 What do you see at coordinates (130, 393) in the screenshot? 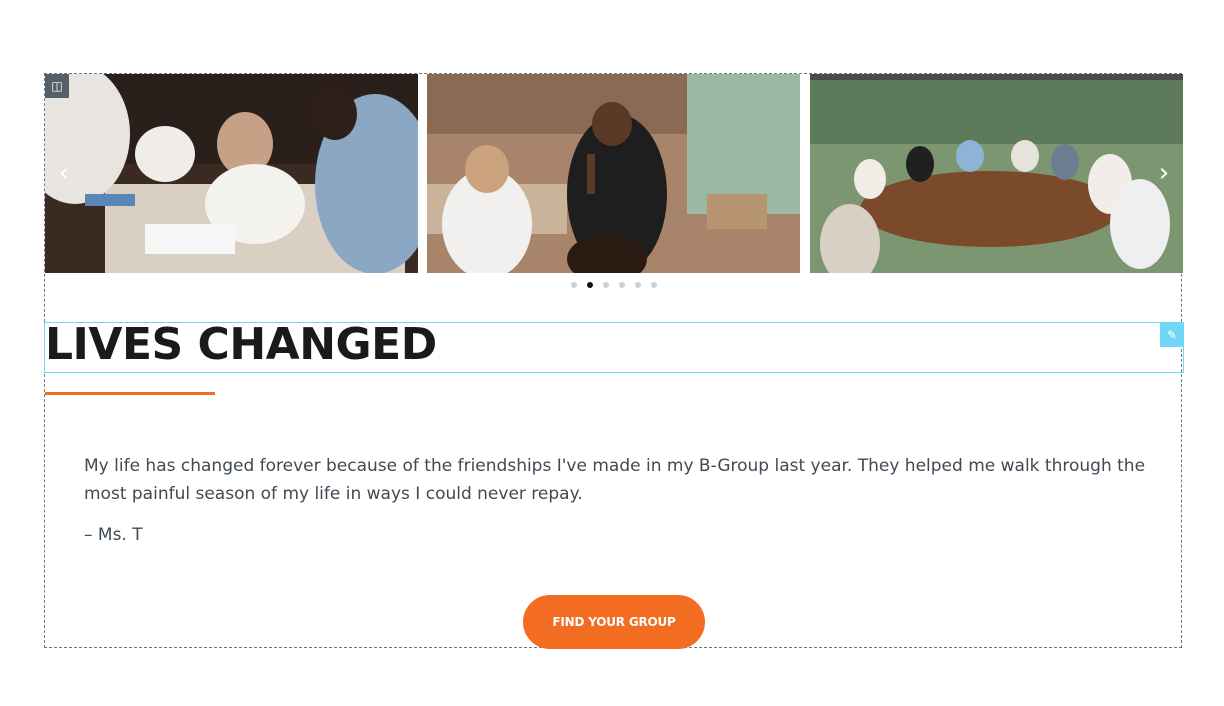
I see `heading-divider` at bounding box center [130, 393].